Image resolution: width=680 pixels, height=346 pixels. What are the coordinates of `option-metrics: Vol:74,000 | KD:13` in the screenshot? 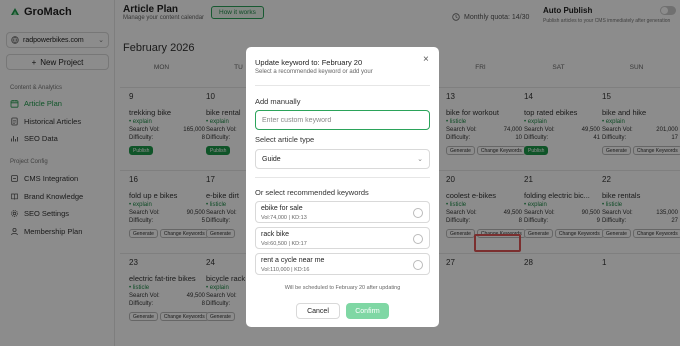 It's located at (284, 218).